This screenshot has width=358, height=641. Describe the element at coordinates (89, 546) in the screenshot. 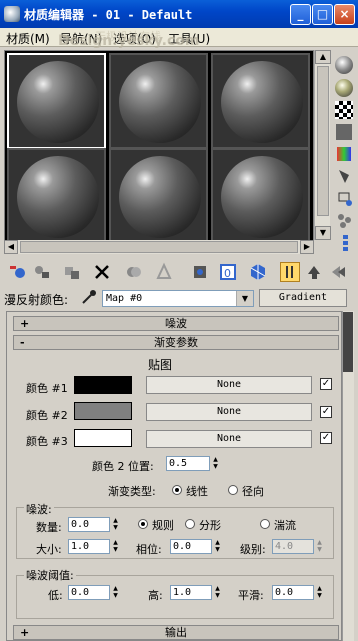

I see `noise-size-spinner: 1.0` at that location.